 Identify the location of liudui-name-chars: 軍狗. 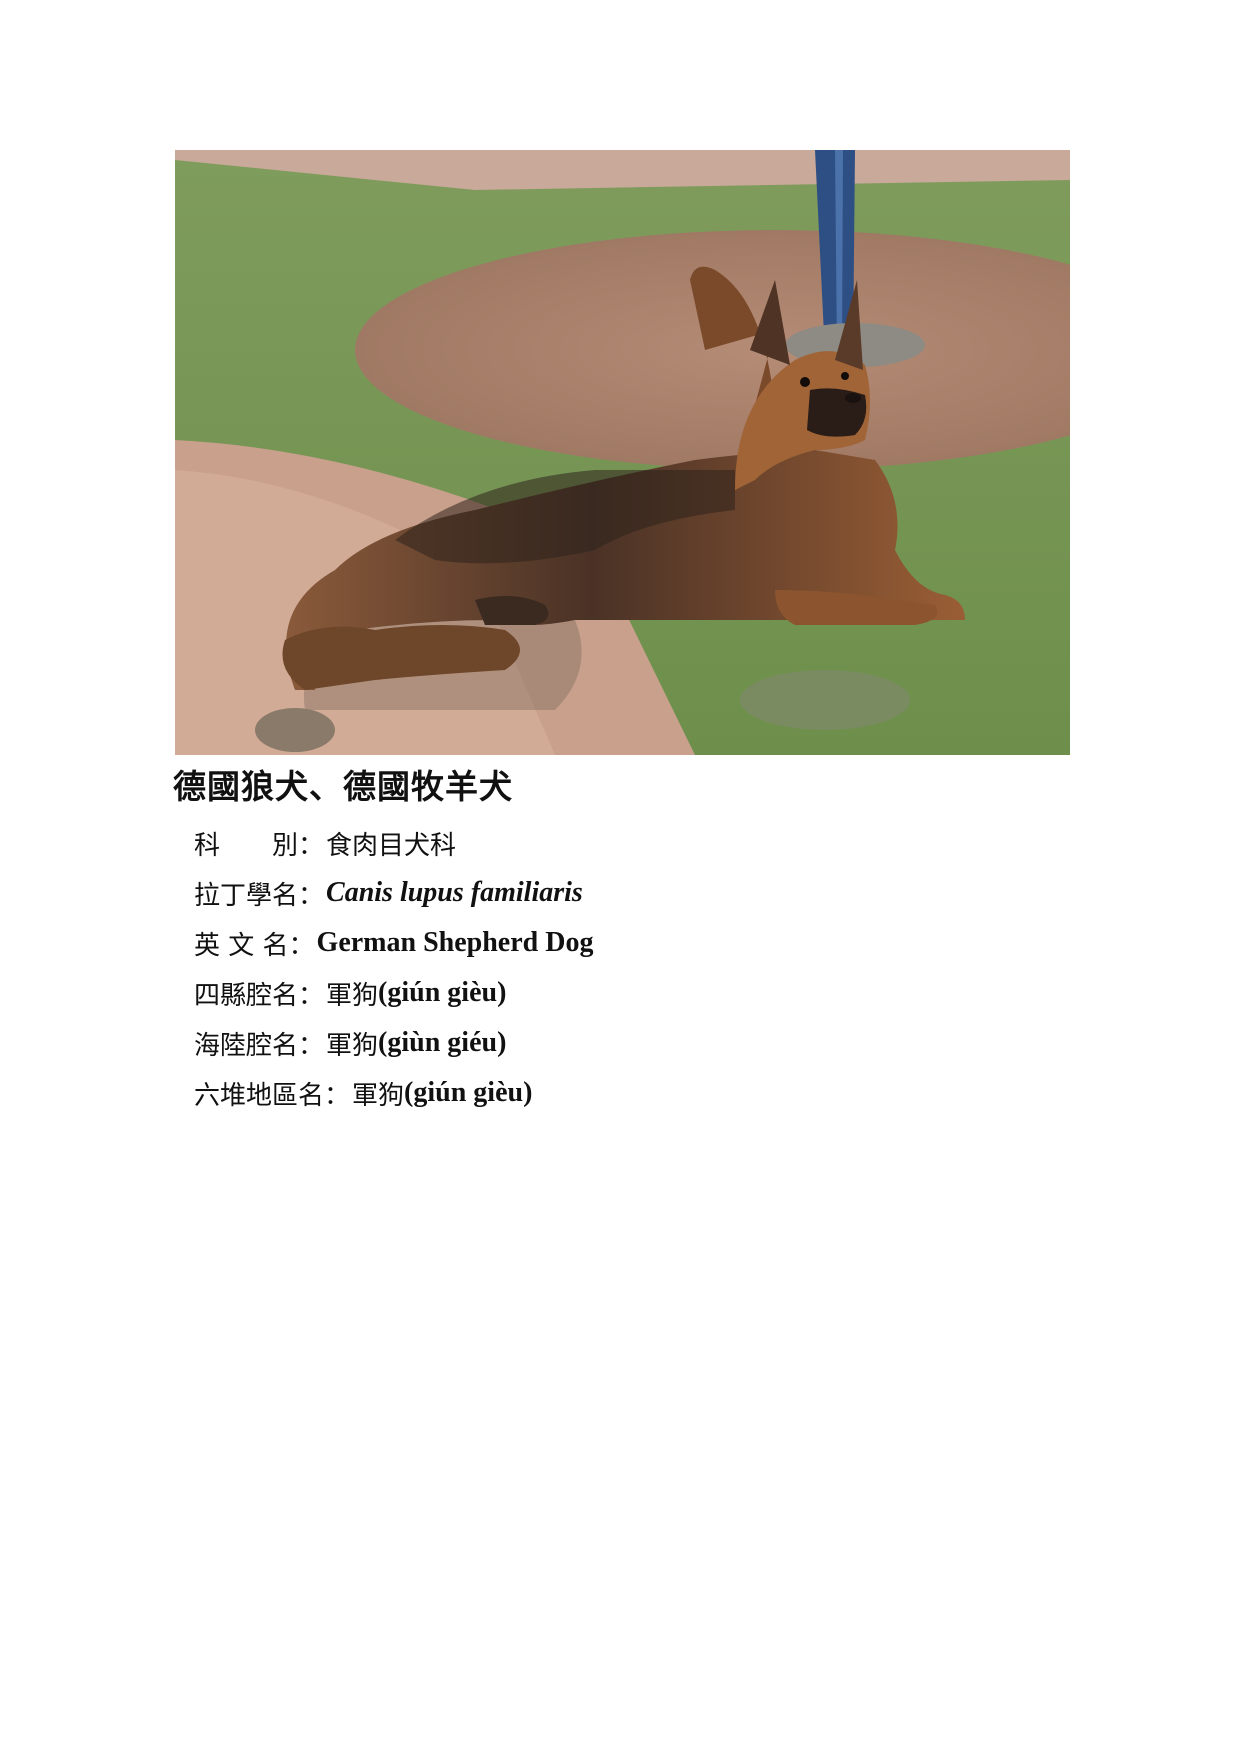
(378, 1095).